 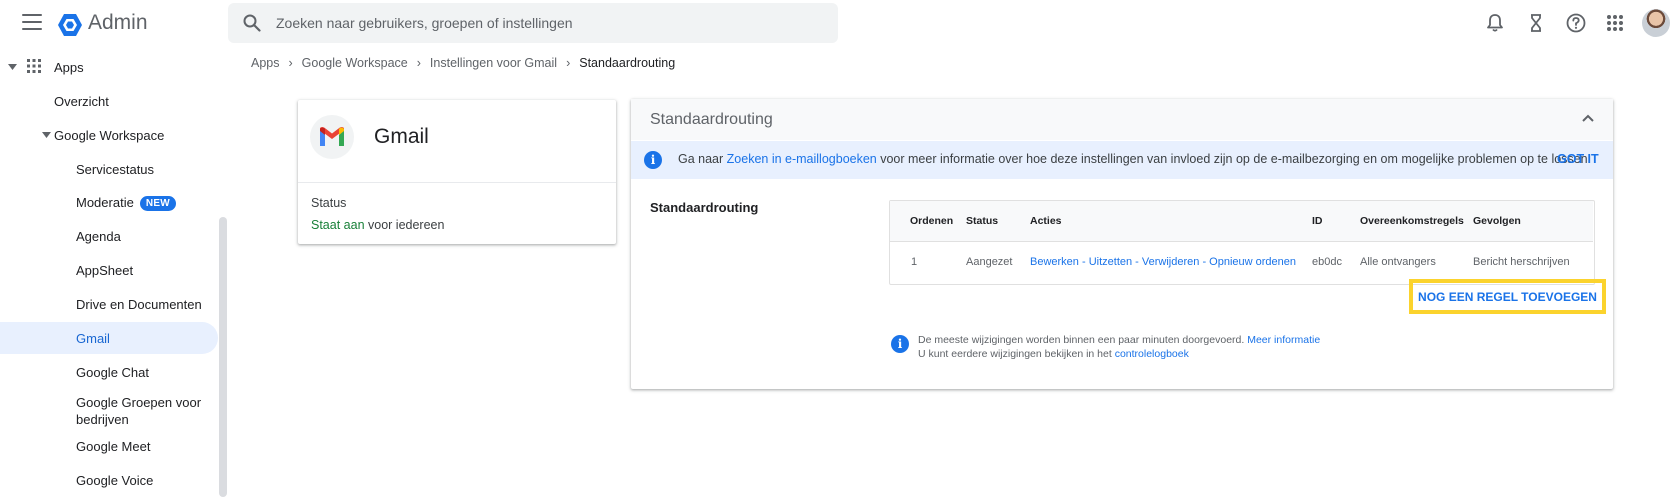 What do you see at coordinates (158, 203) in the screenshot?
I see `new-badge: NEW` at bounding box center [158, 203].